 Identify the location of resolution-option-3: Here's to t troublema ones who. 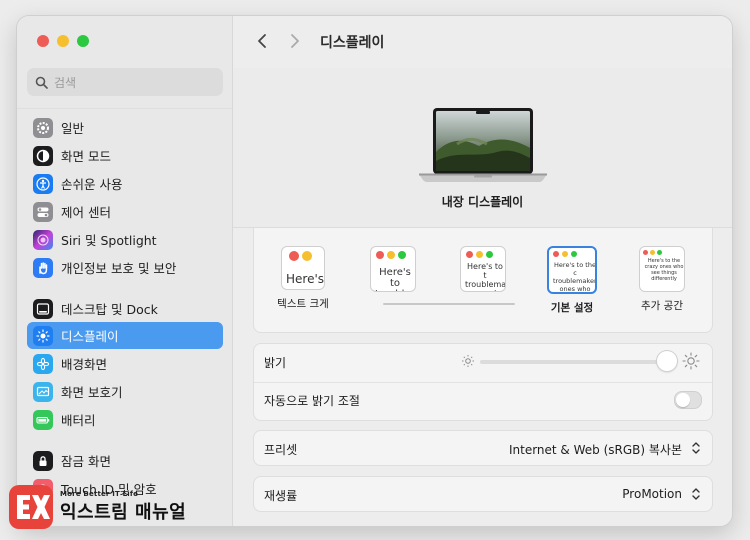
(483, 272).